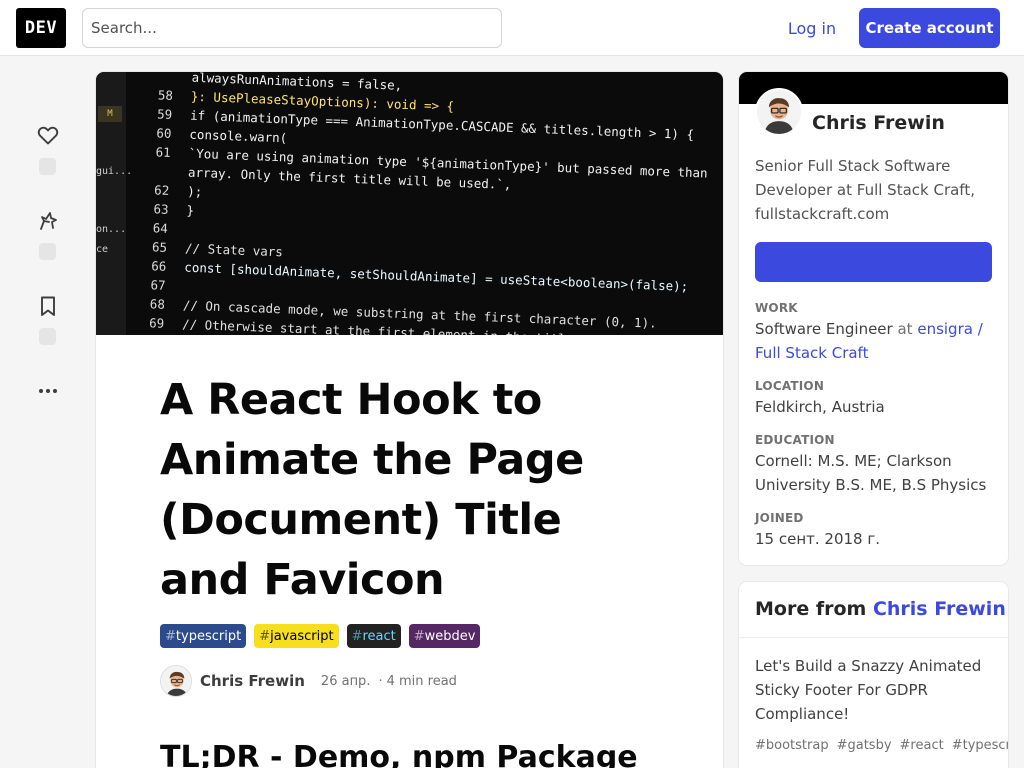  Describe the element at coordinates (157, 304) in the screenshot. I see `line-number: 68` at that location.